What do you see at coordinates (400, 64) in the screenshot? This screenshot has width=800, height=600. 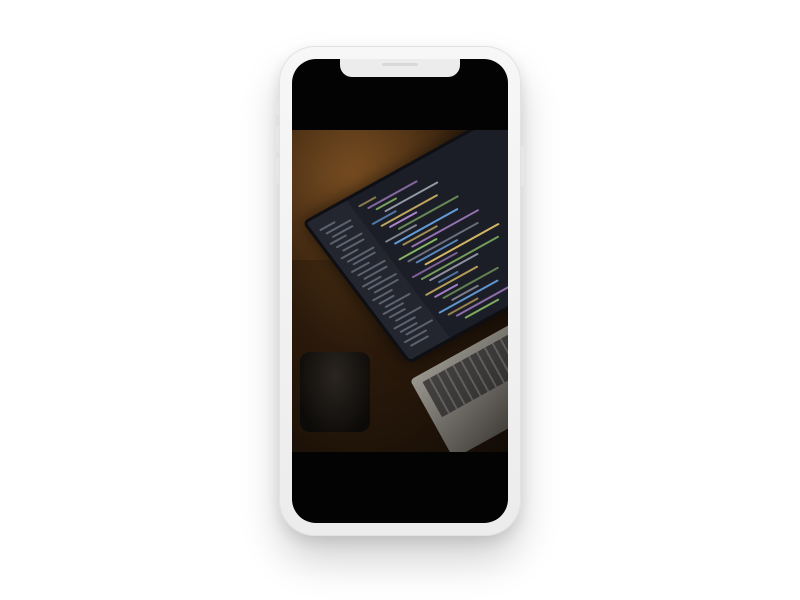 I see `earpiece-speaker` at bounding box center [400, 64].